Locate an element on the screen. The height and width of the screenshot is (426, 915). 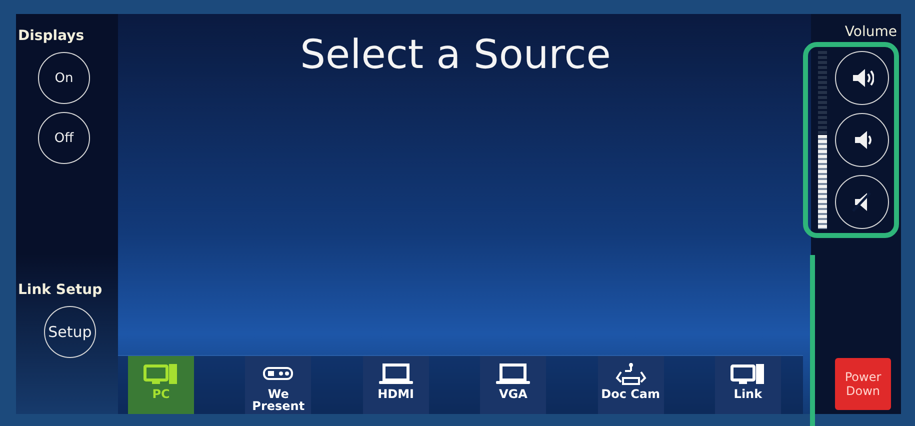
source-button: VGA is located at coordinates (513, 385).